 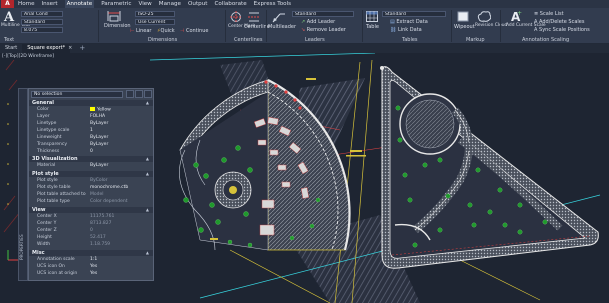 I want to click on table-button: Table, so click(x=372, y=27).